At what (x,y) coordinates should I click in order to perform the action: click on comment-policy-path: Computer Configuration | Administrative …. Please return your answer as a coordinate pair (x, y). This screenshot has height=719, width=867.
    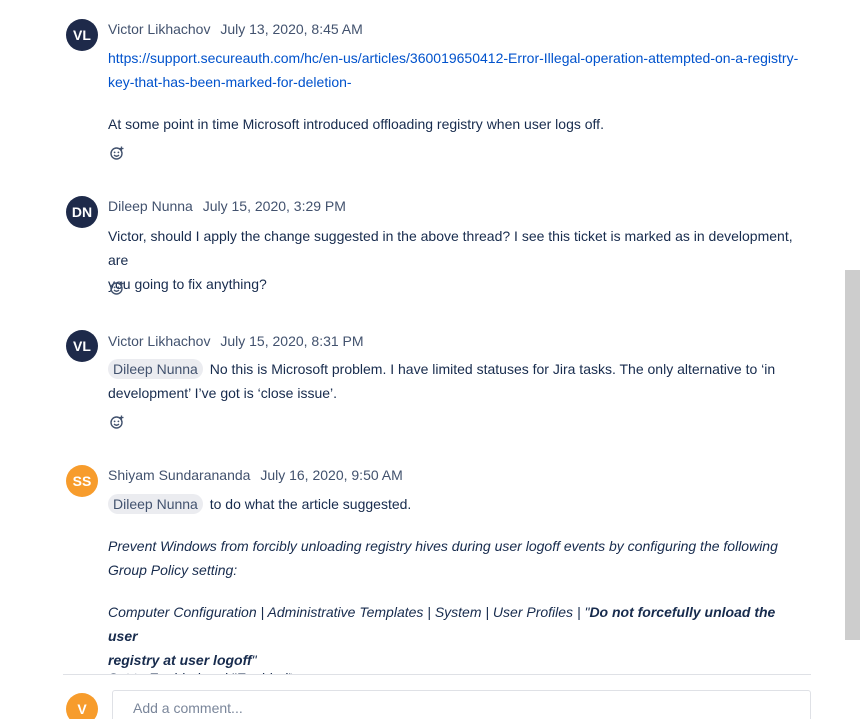
    Looking at the image, I should click on (442, 636).